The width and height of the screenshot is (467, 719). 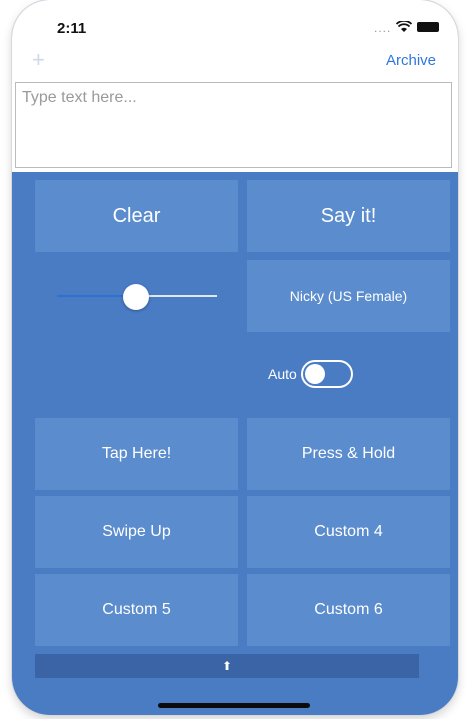 What do you see at coordinates (282, 374) in the screenshot?
I see `auto-label: Auto` at bounding box center [282, 374].